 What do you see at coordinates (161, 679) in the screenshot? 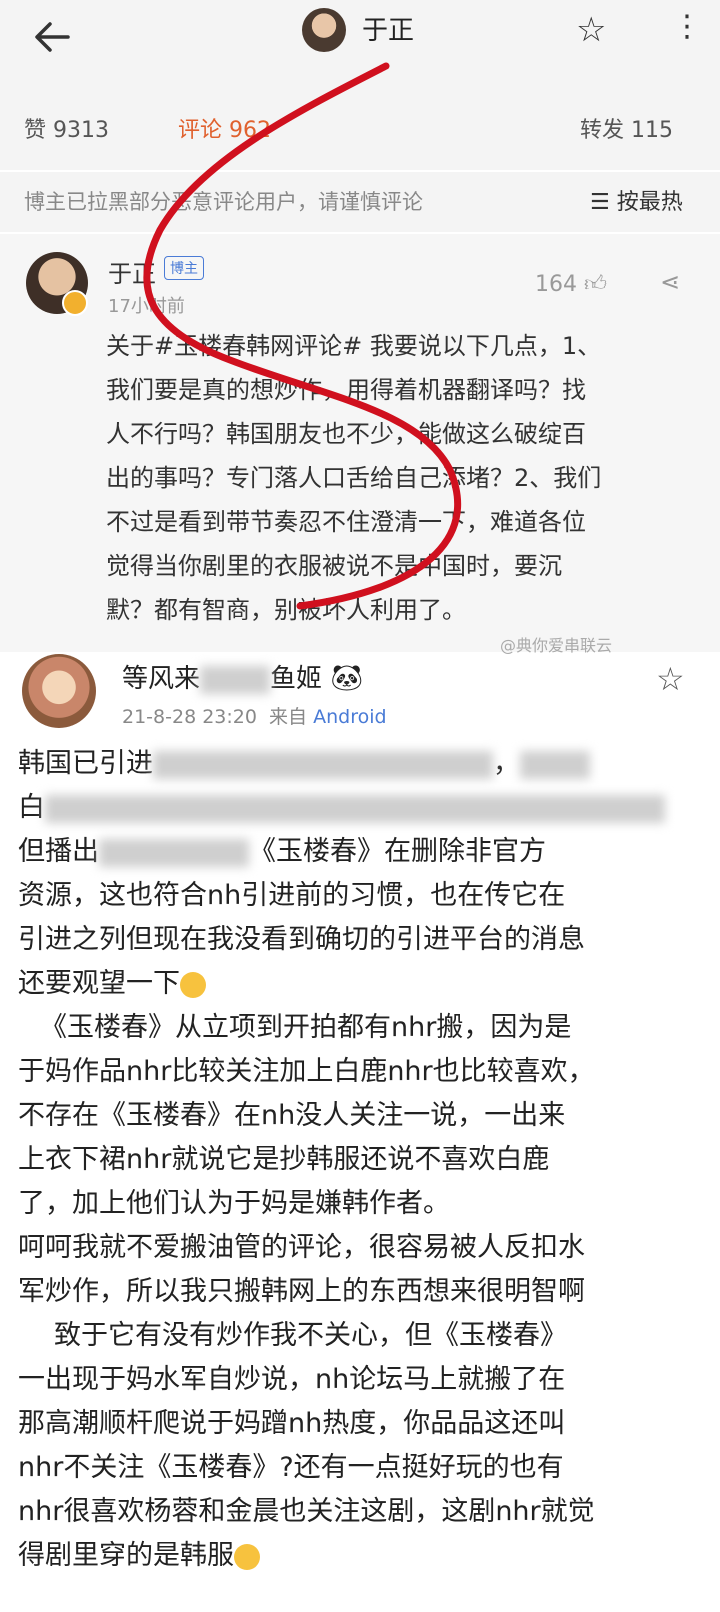
I see `post-author-part: 等风来` at bounding box center [161, 679].